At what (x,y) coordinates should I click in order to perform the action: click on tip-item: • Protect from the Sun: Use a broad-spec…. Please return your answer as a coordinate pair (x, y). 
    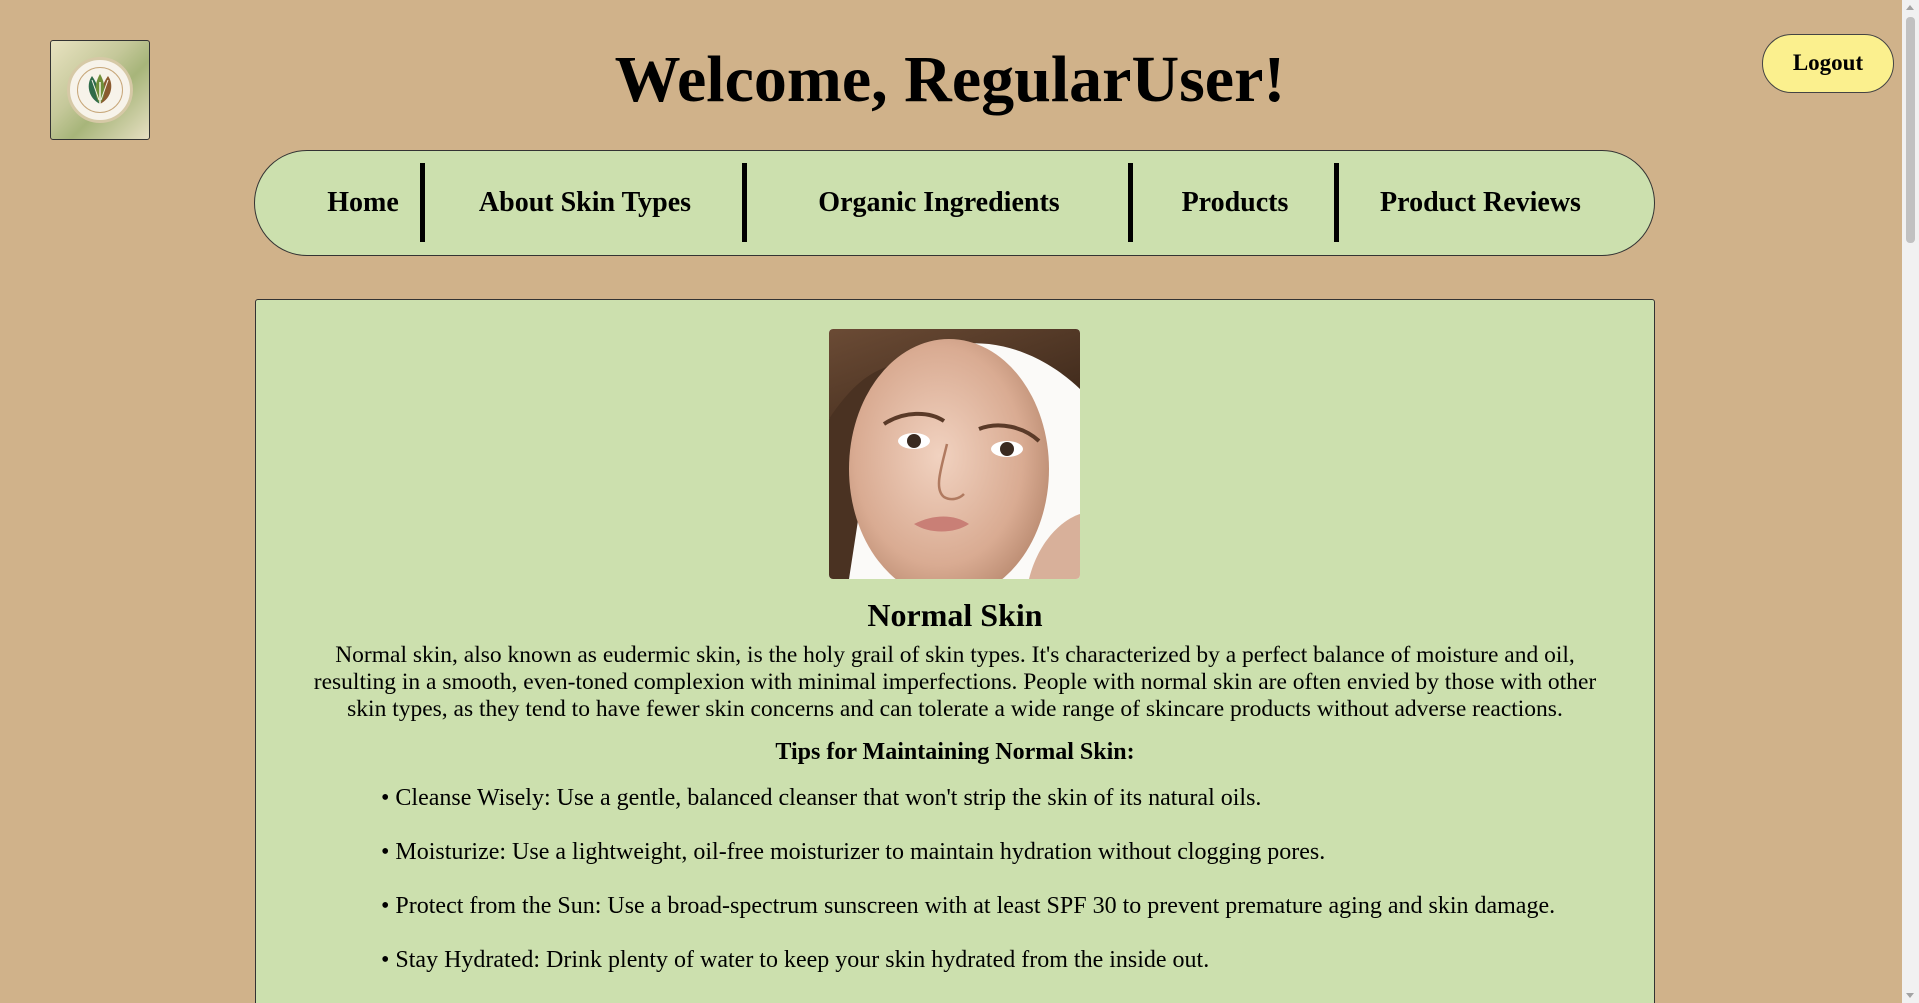
    Looking at the image, I should click on (968, 906).